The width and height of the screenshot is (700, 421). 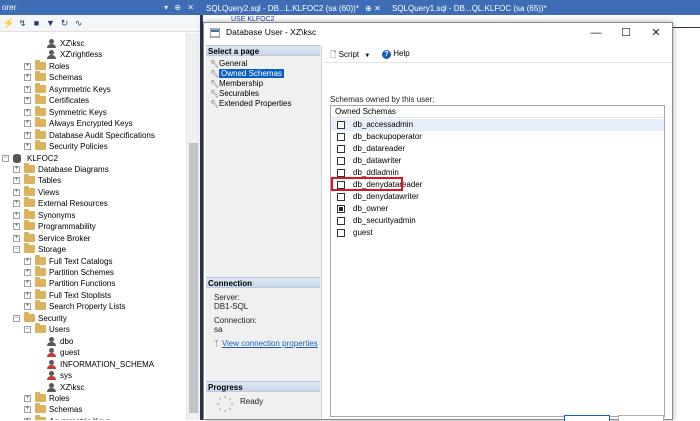 I want to click on schema-row: db_accessadmin, so click(x=497, y=125).